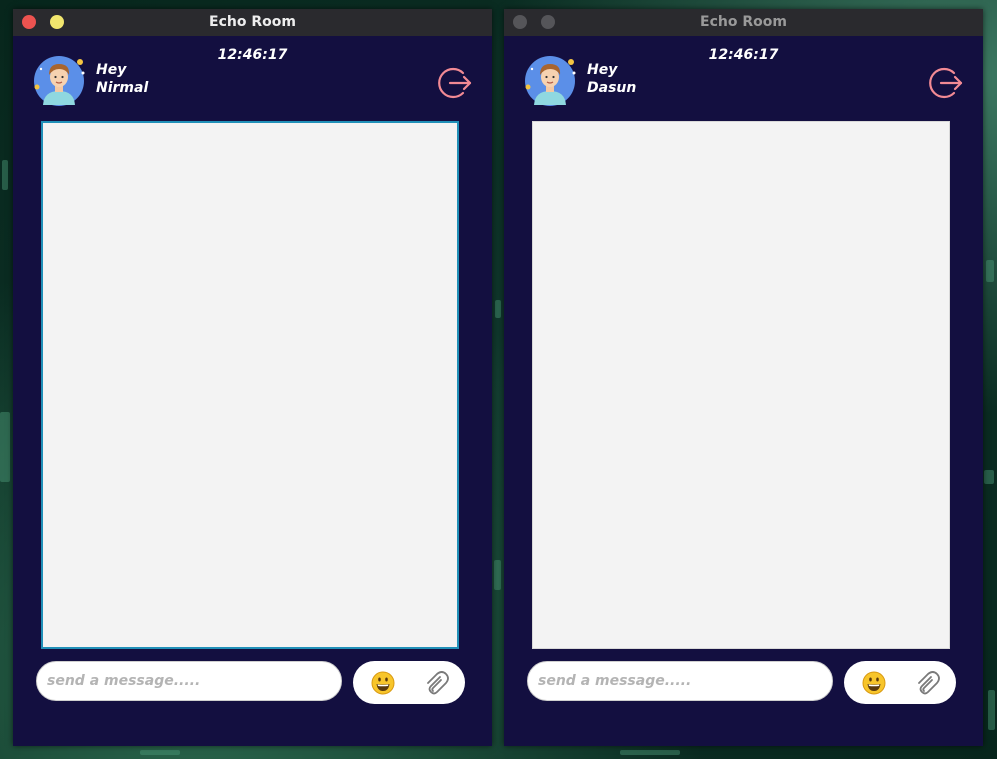 The width and height of the screenshot is (997, 759). Describe the element at coordinates (611, 79) in the screenshot. I see `greeting: Hey Dasun` at that location.